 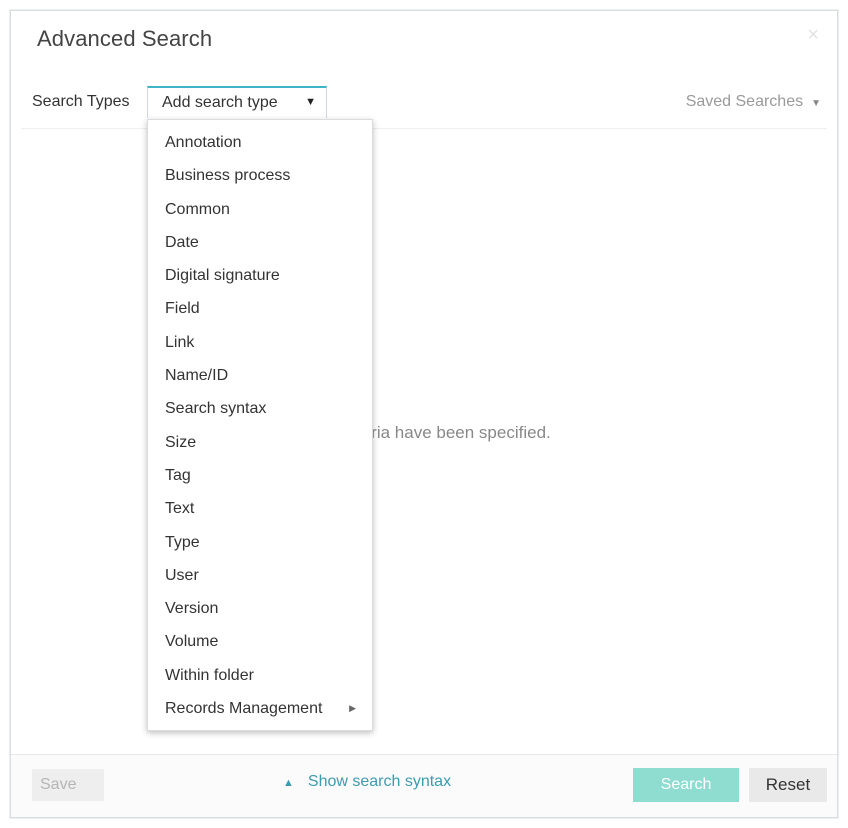 I want to click on show-search-syntax-link: ▲ Show search syntax, so click(x=367, y=782).